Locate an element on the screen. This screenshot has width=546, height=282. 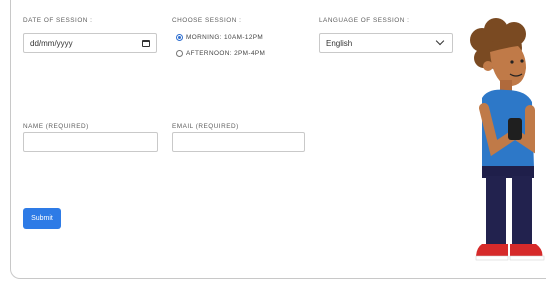
language-of-session-label: LANGUAGE OF SESSION : is located at coordinates (364, 20).